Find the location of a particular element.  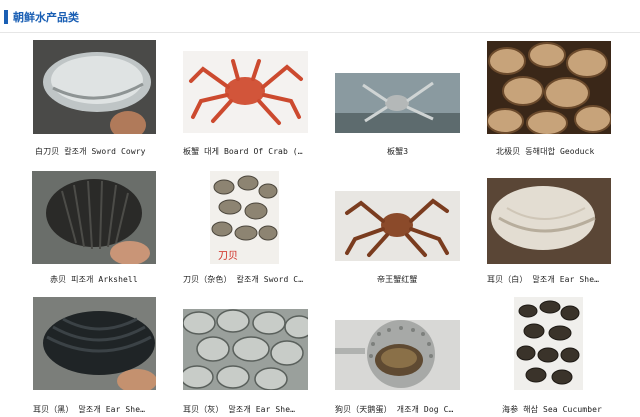

grey-clams-image is located at coordinates (245, 349).